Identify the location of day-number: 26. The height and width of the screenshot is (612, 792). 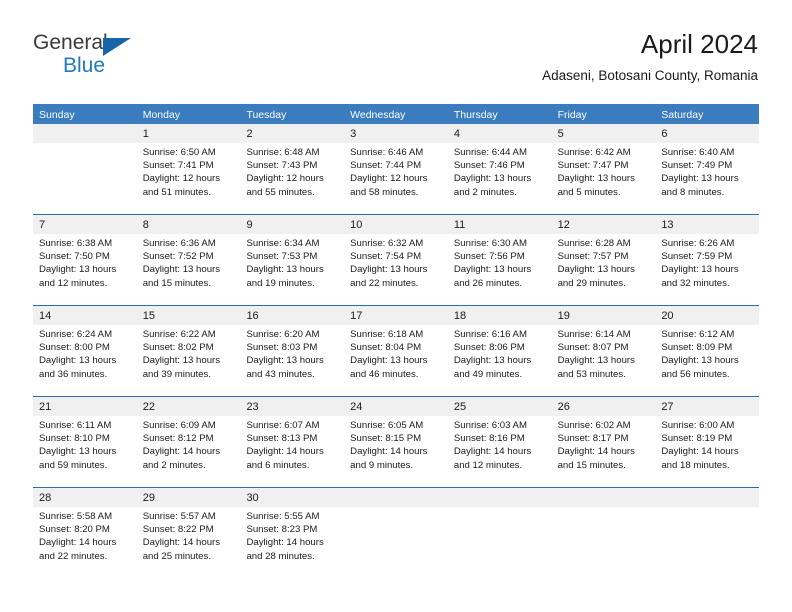
(604, 406).